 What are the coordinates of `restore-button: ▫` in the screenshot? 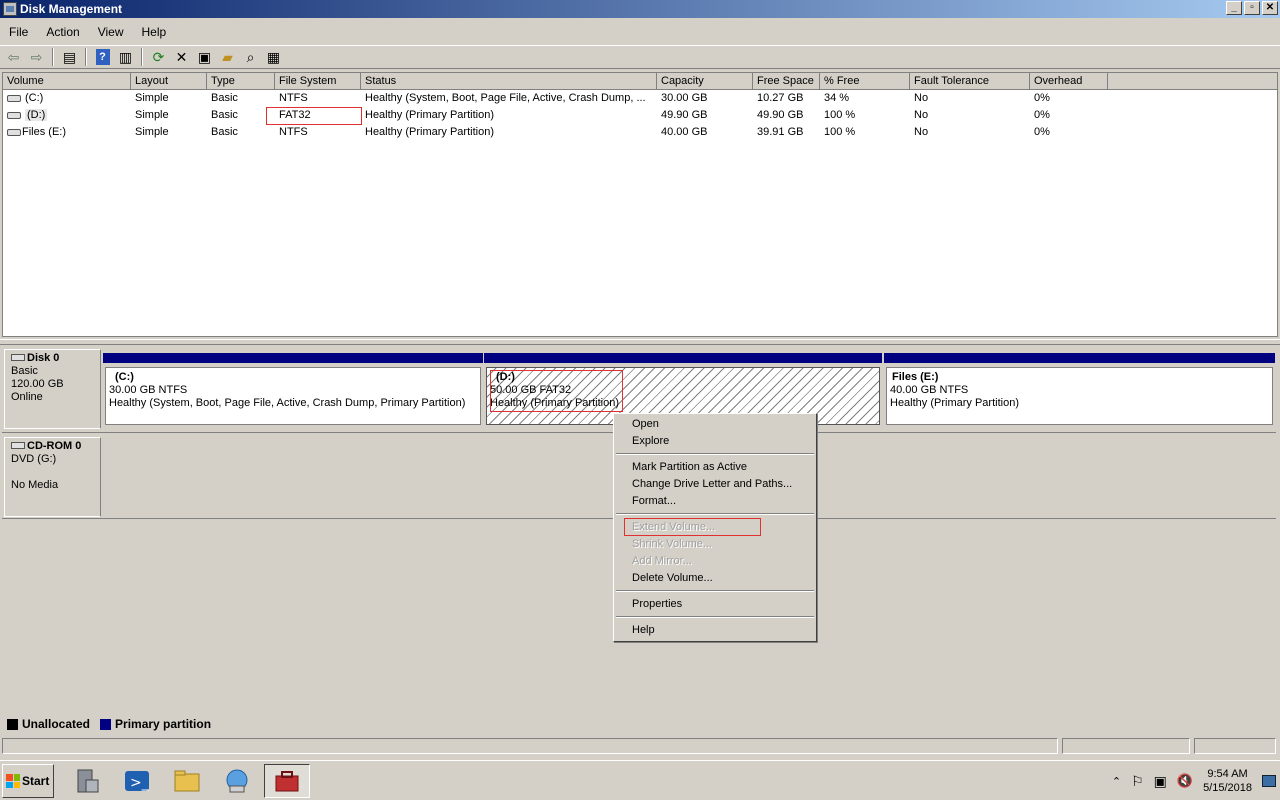 It's located at (1252, 8).